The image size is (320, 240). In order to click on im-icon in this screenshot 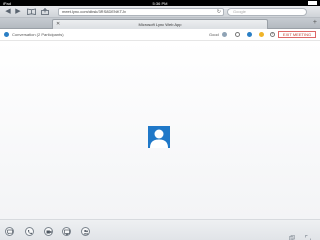, I will do `click(10, 232)`.